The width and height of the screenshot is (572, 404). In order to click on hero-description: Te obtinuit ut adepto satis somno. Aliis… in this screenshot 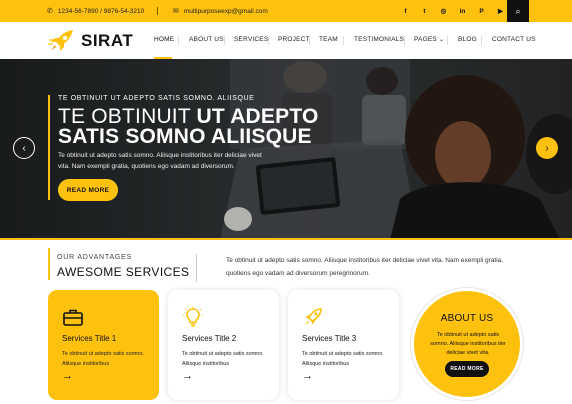, I will do `click(160, 161)`.